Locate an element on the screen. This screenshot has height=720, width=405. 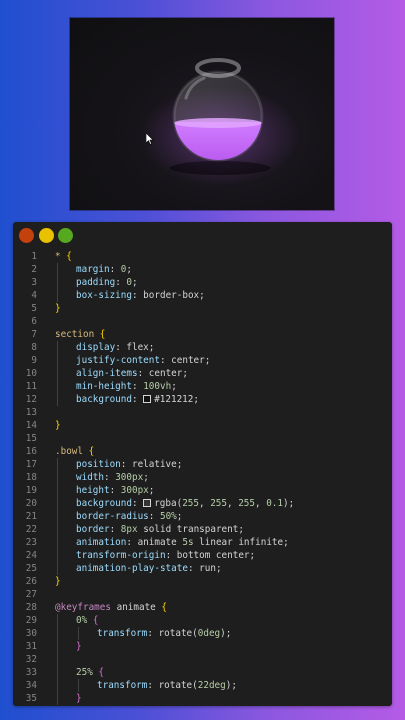
code-line: 29 0% { is located at coordinates (202, 620).